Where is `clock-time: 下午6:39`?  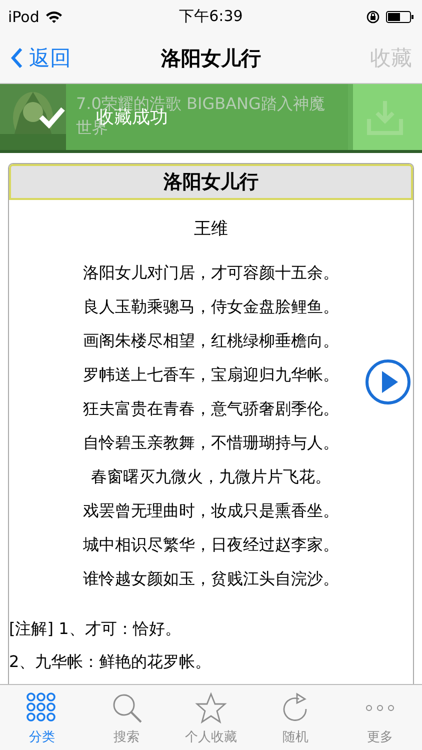 clock-time: 下午6:39 is located at coordinates (211, 16).